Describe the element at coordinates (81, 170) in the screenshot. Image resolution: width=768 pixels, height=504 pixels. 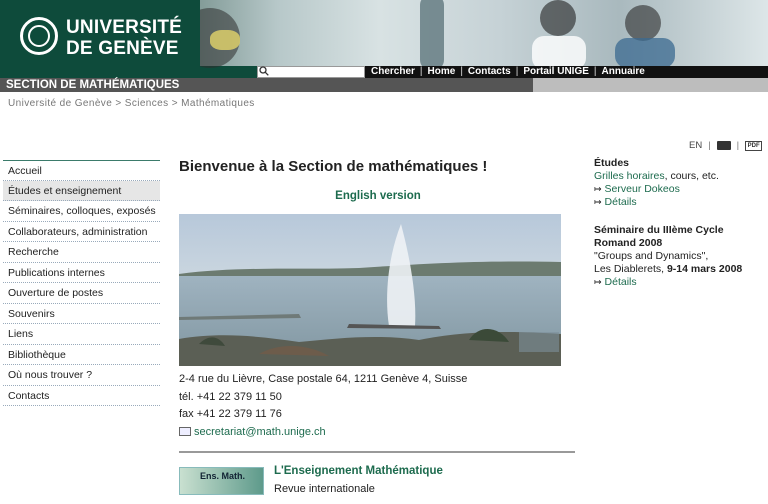
I see `nav-item-accueil: Accueil` at that location.